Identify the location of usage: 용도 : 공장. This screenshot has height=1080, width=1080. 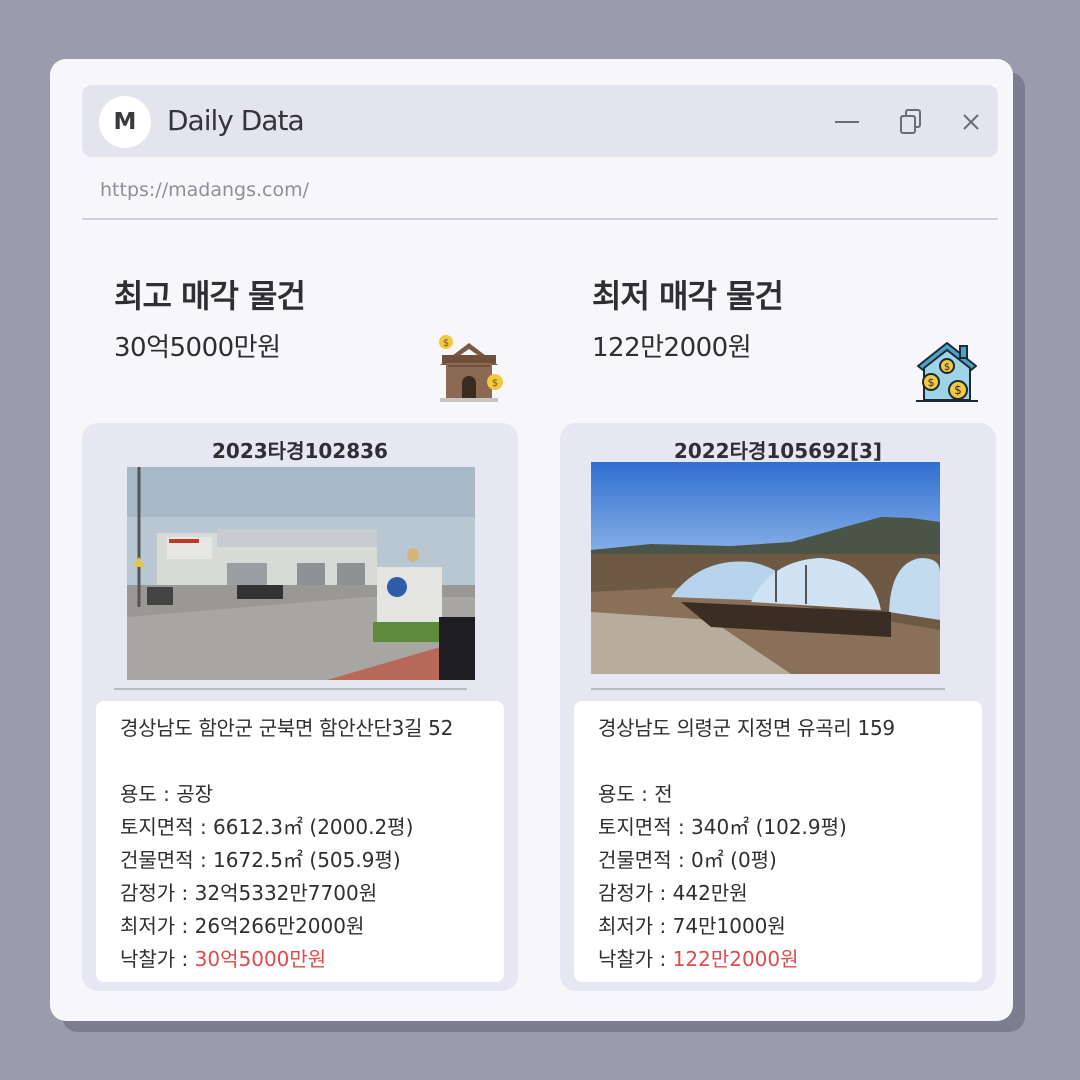
(167, 794).